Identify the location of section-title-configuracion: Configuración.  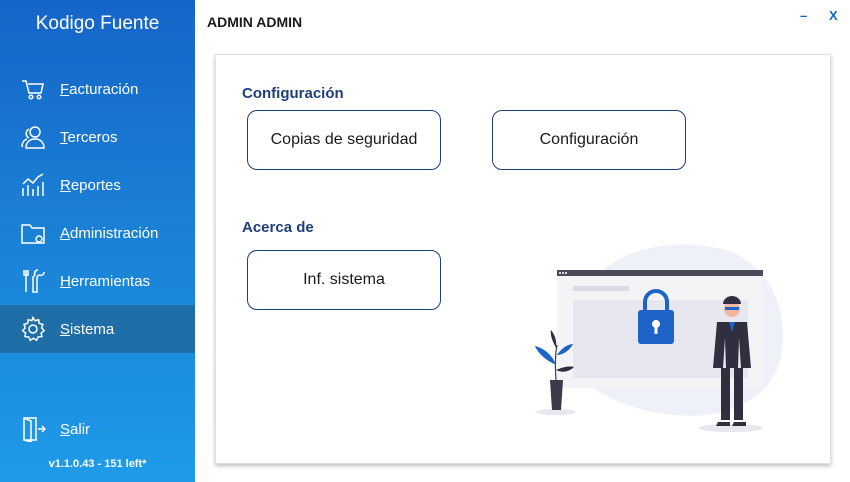
(293, 93).